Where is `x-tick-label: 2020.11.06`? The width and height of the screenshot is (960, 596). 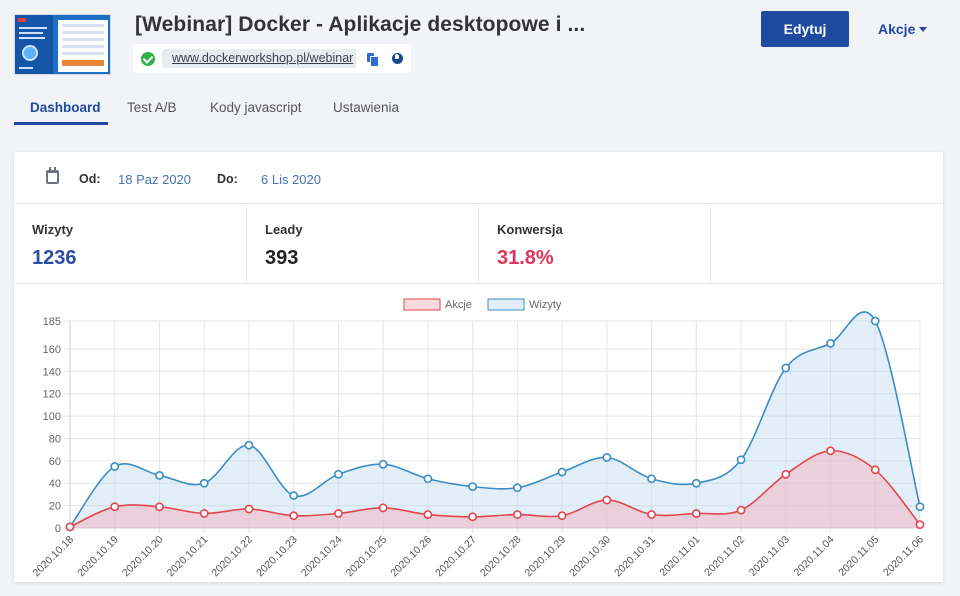
x-tick-label: 2020.11.06 is located at coordinates (903, 556).